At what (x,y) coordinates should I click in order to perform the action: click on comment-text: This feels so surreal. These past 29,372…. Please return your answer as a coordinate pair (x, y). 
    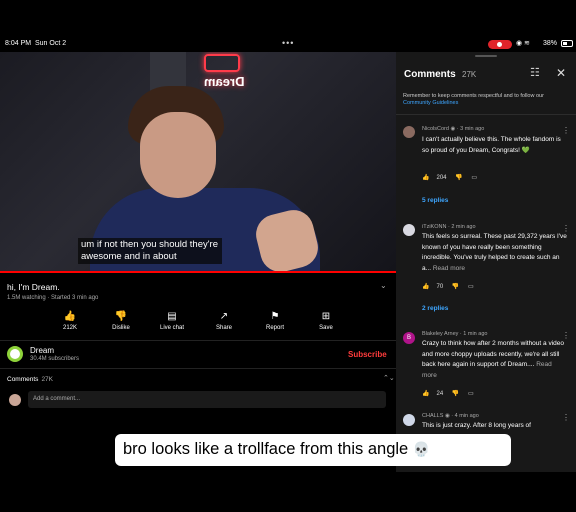
    Looking at the image, I should click on (494, 253).